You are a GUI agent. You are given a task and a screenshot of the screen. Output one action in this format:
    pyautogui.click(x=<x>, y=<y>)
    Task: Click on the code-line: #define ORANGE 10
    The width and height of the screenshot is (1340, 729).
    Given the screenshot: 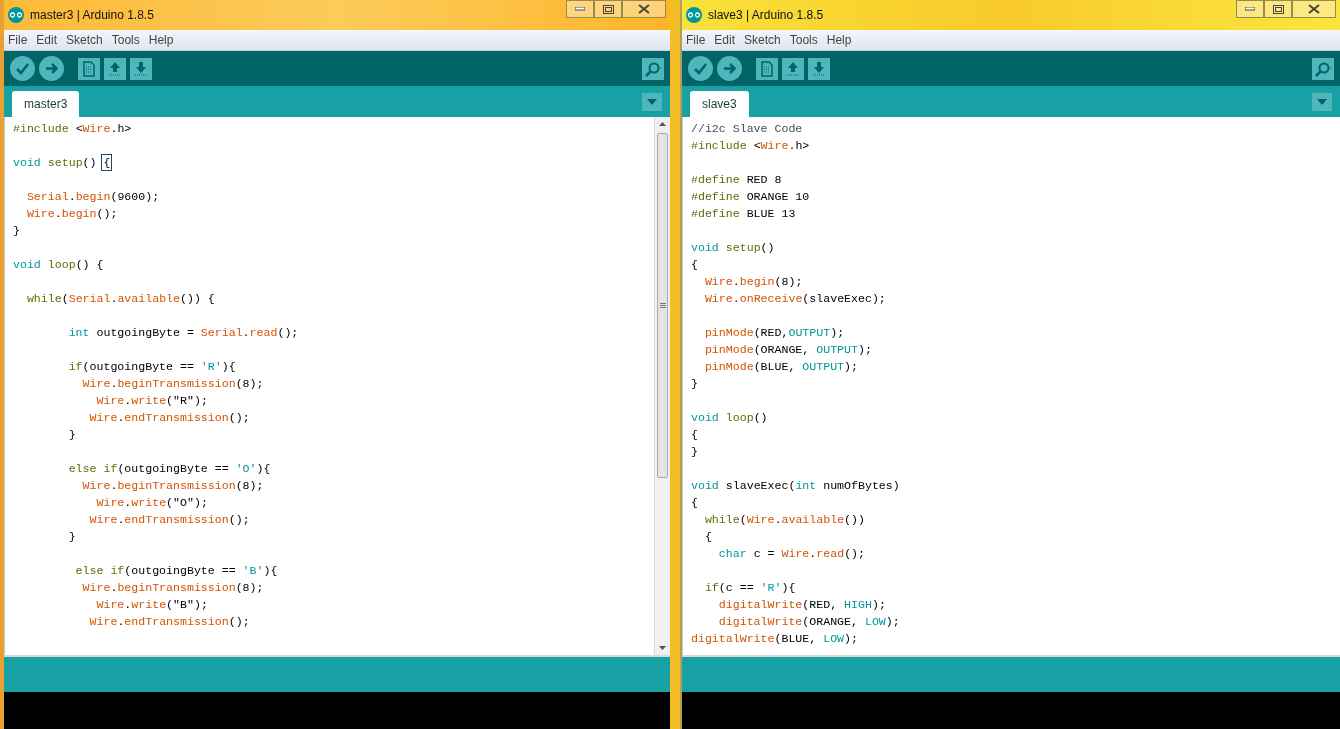 What is the action you would take?
    pyautogui.click(x=751, y=197)
    